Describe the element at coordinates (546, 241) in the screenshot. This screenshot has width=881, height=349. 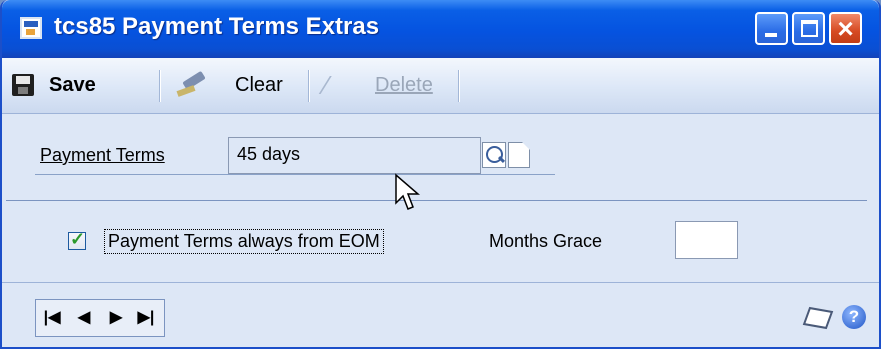
I see `months-grace-label: Months Grace` at that location.